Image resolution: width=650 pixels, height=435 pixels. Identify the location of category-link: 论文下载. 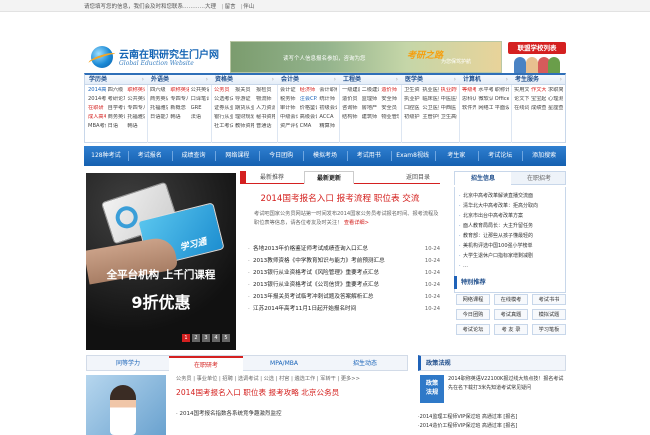
(521, 99).